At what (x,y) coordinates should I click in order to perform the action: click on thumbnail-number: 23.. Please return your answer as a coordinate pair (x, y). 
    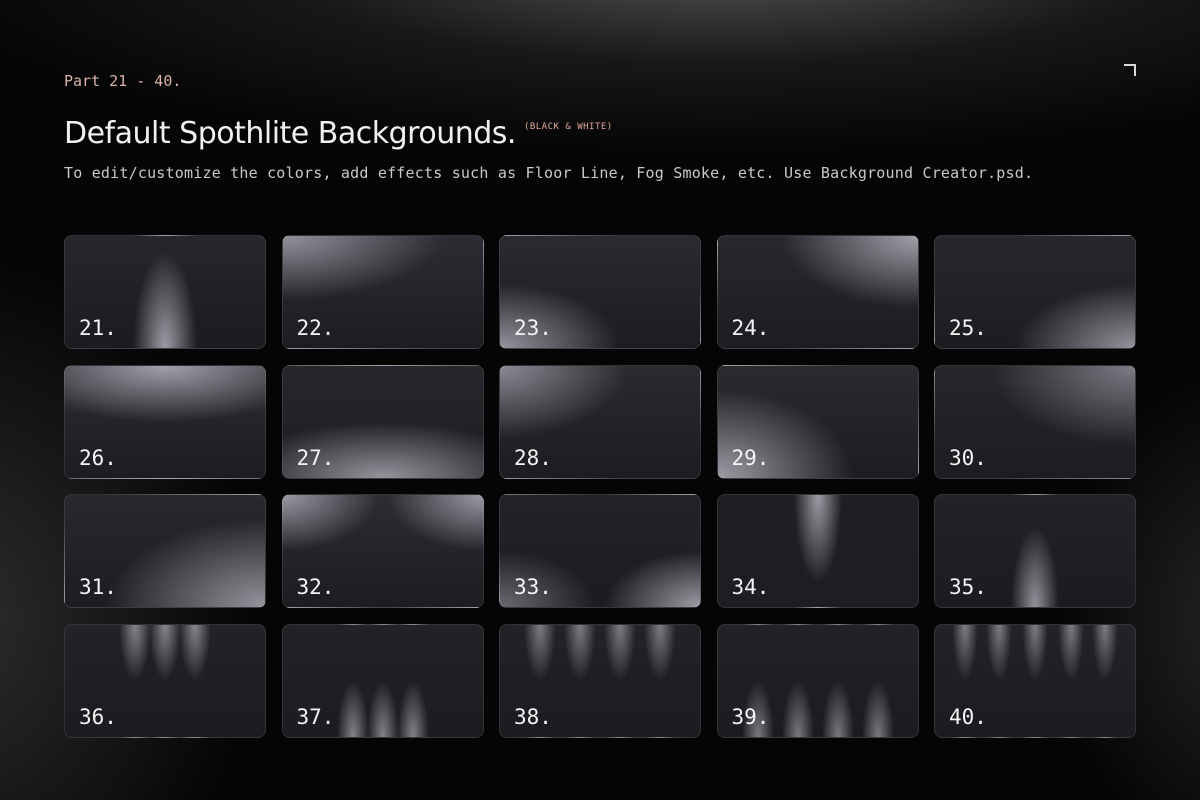
    Looking at the image, I should click on (533, 328).